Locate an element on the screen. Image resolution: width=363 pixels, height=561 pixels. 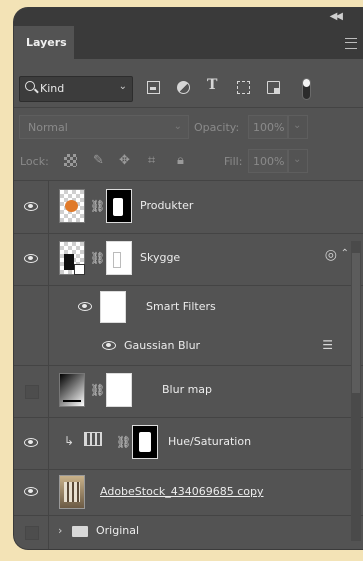
smart-filters-row: Smart Filters is located at coordinates (188, 307).